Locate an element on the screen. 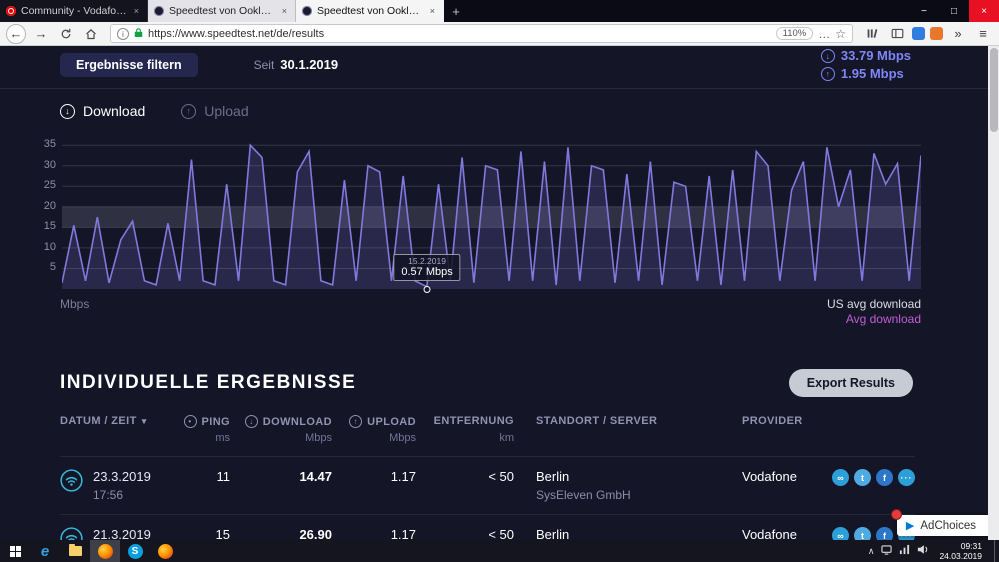  more-options-icon: ··· is located at coordinates (906, 477).